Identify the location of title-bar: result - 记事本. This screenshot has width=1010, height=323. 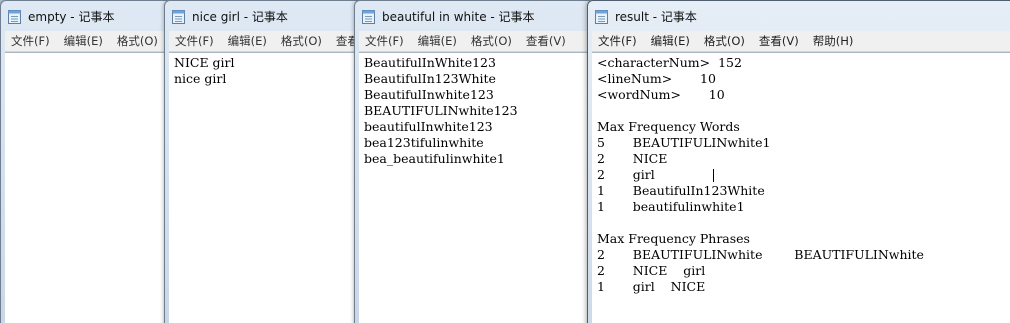
(799, 16).